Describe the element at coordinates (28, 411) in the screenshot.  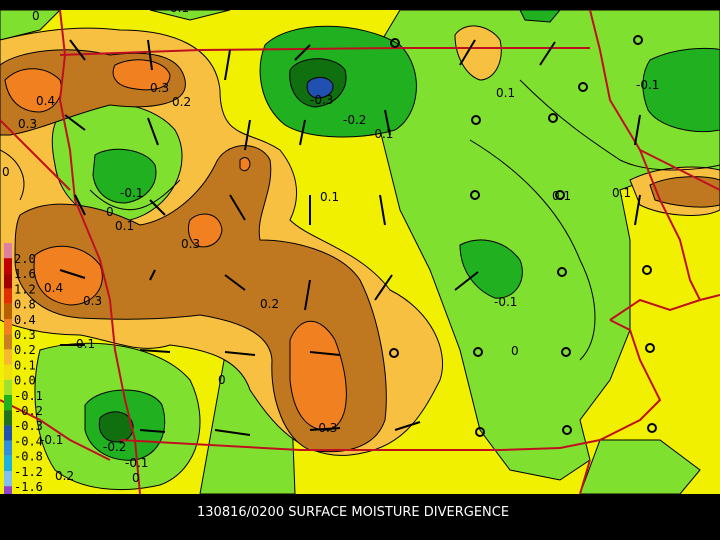
I see `legend-label: -0.2` at that location.